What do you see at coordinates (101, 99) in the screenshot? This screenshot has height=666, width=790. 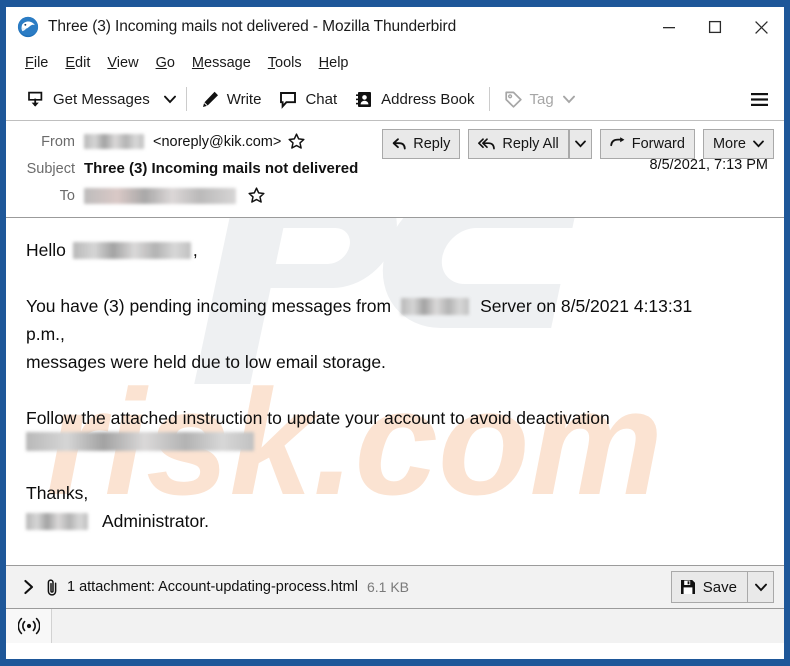 I see `get-messages-label: Get Messages` at bounding box center [101, 99].